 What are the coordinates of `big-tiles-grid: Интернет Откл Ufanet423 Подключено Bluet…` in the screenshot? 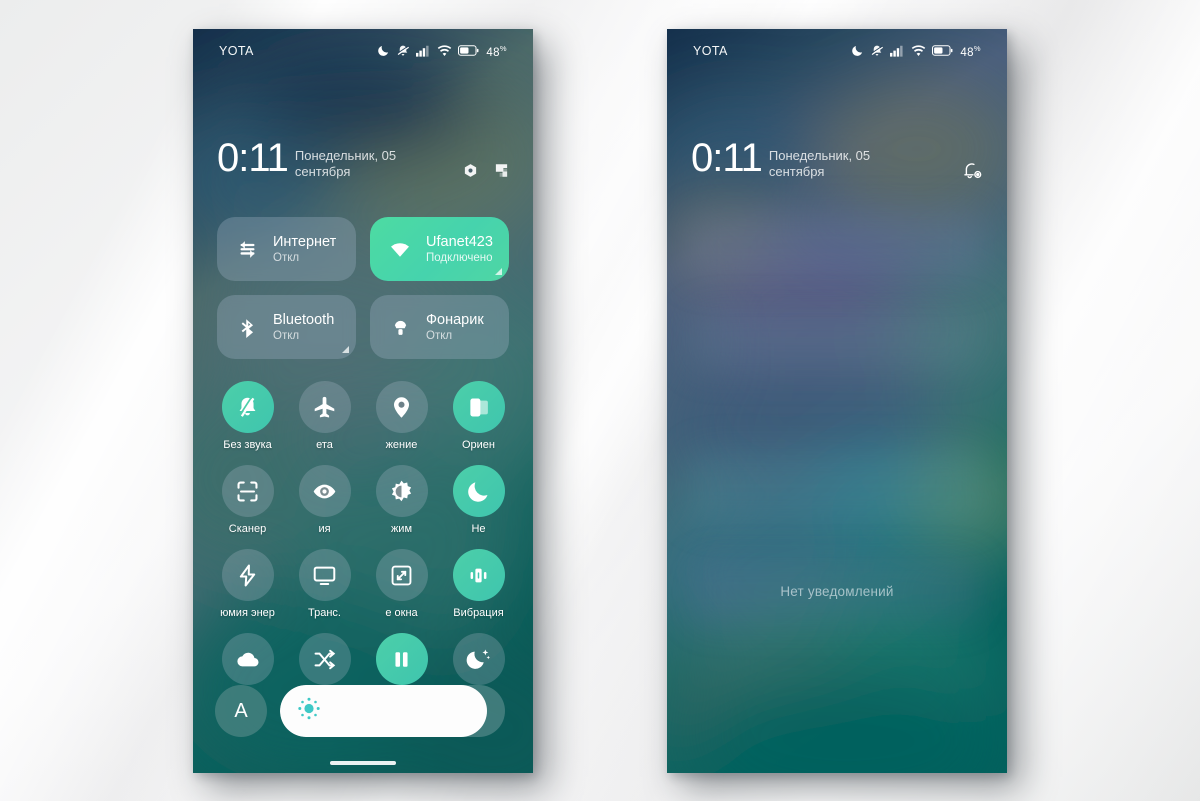 It's located at (363, 288).